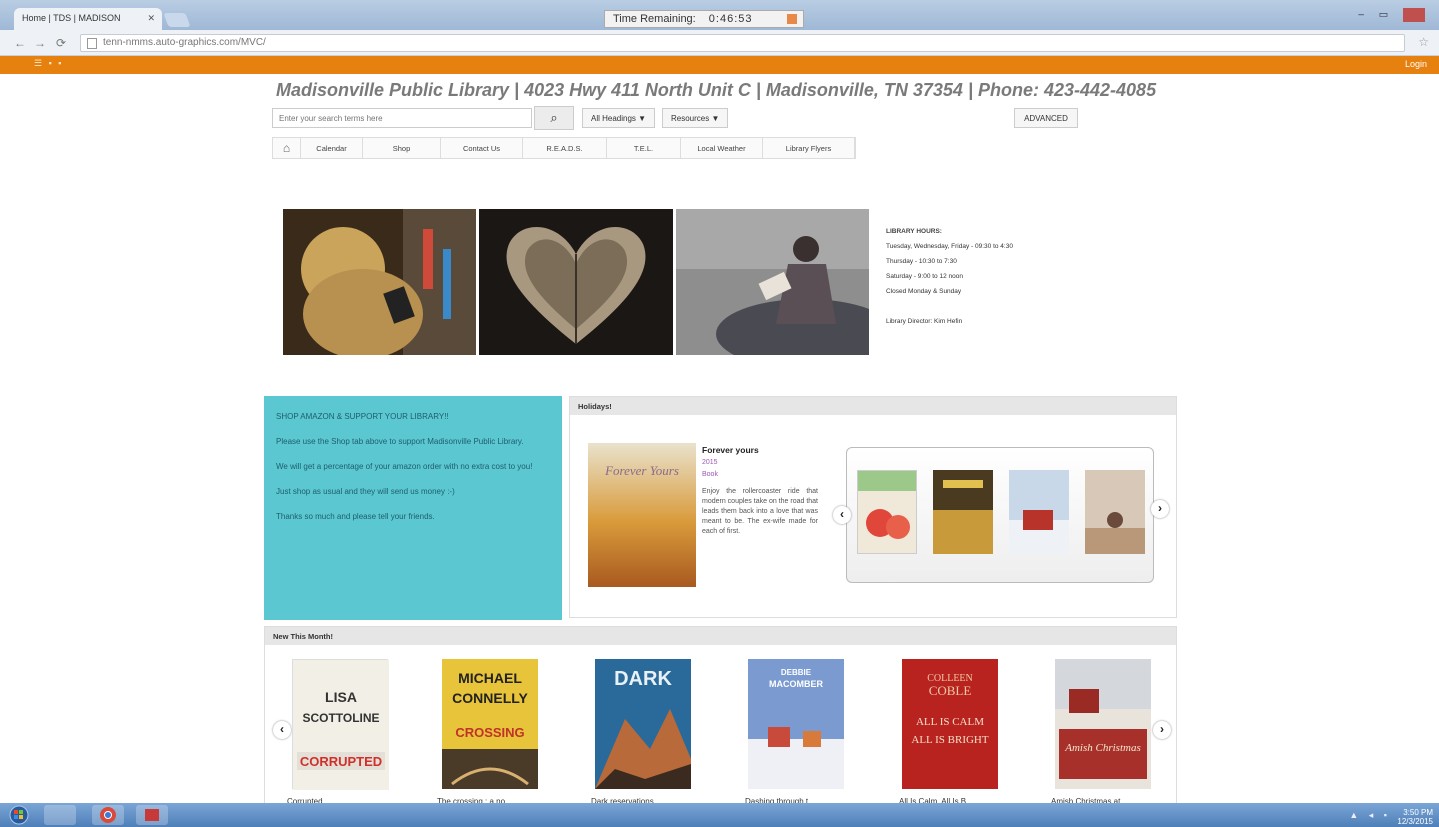  I want to click on new-book-cover-graphic: Amish Christmas, so click(1103, 724).